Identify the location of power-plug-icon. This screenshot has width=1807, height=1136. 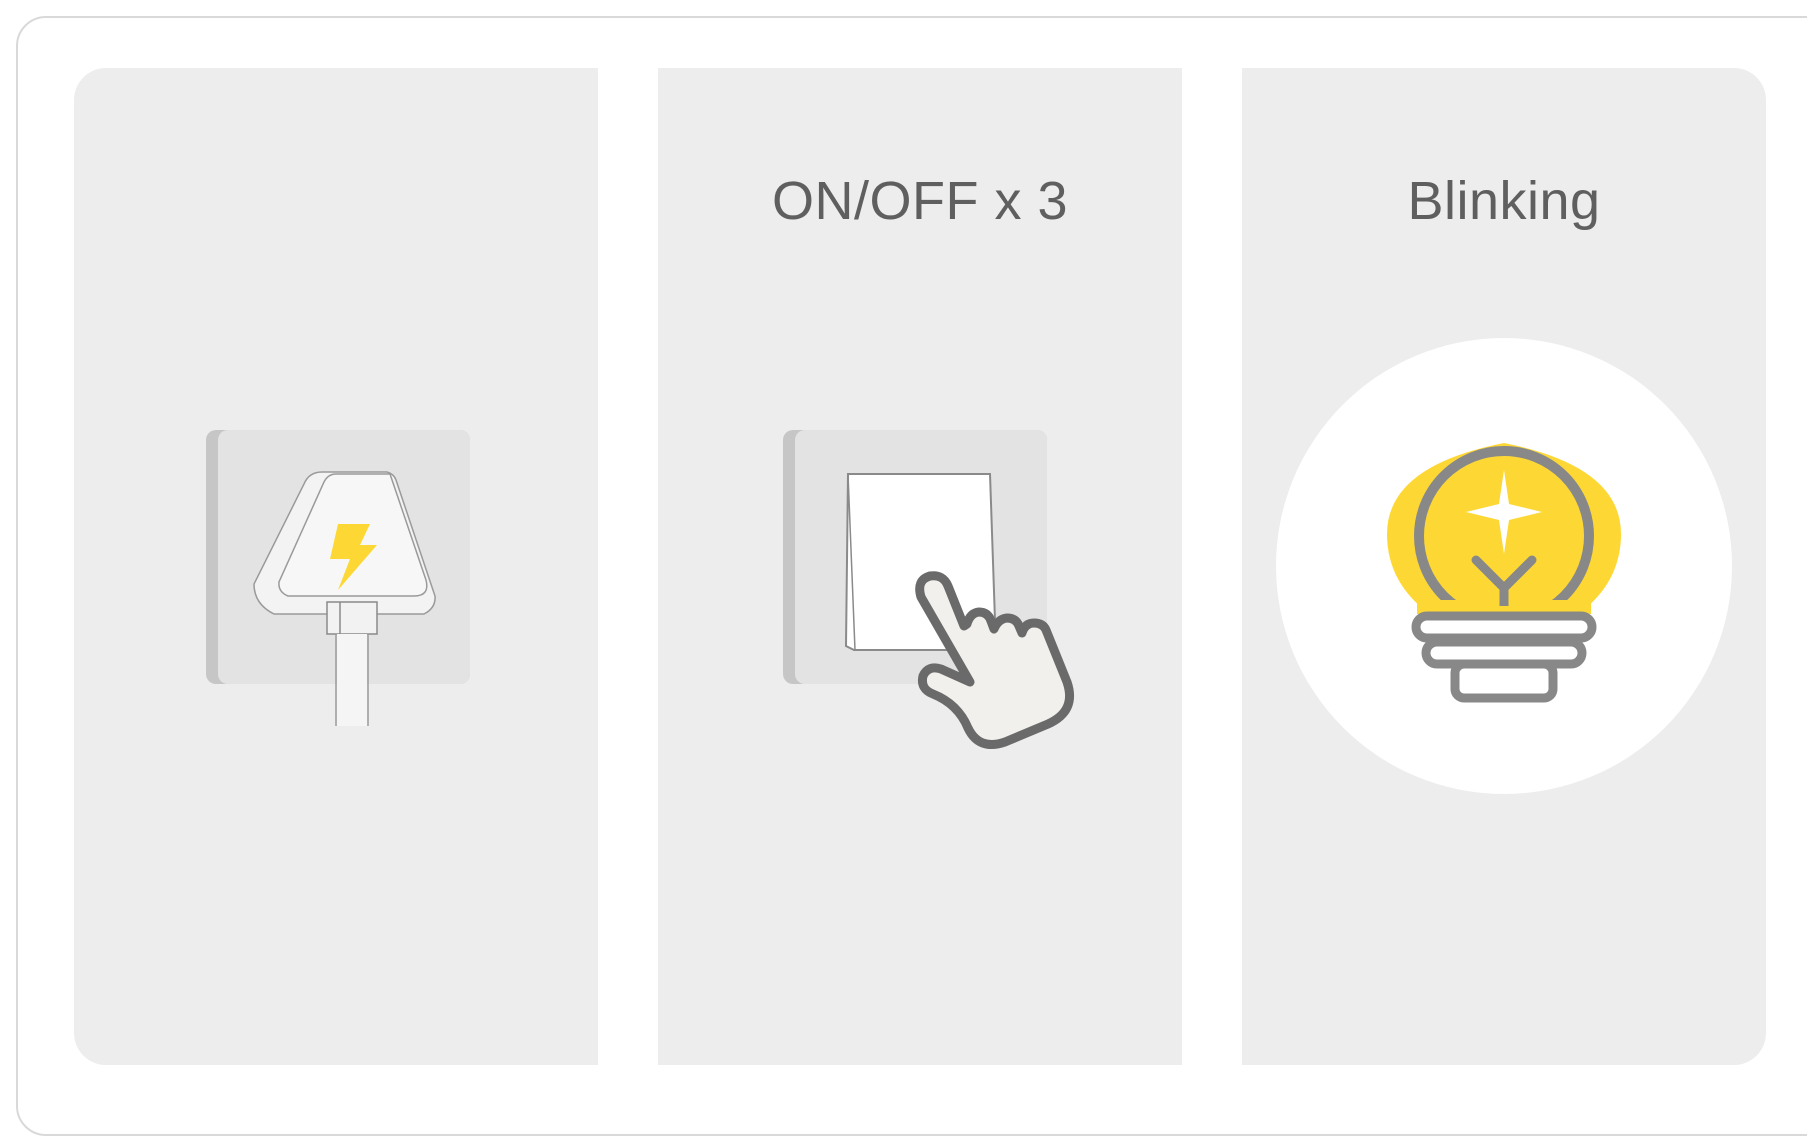
(338, 578).